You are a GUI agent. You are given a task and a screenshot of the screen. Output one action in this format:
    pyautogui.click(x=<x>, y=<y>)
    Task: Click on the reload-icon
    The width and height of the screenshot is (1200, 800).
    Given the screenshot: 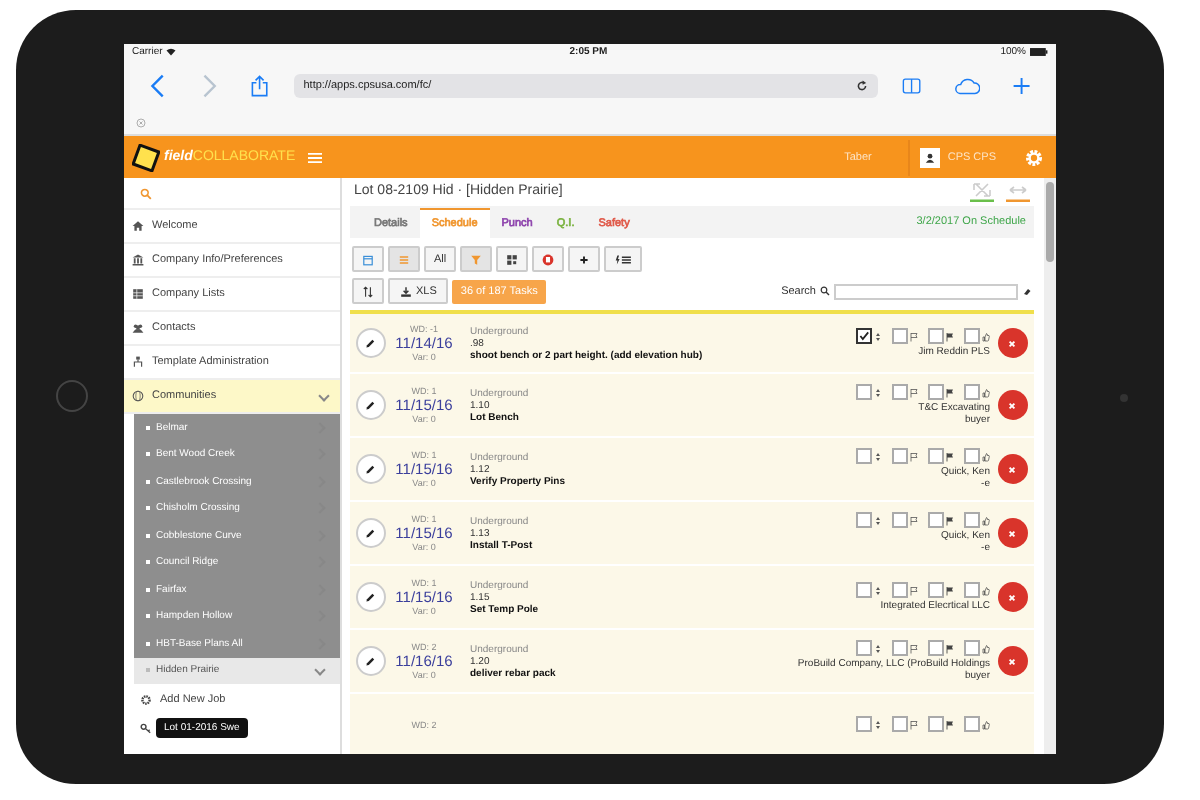 What is the action you would take?
    pyautogui.click(x=862, y=86)
    